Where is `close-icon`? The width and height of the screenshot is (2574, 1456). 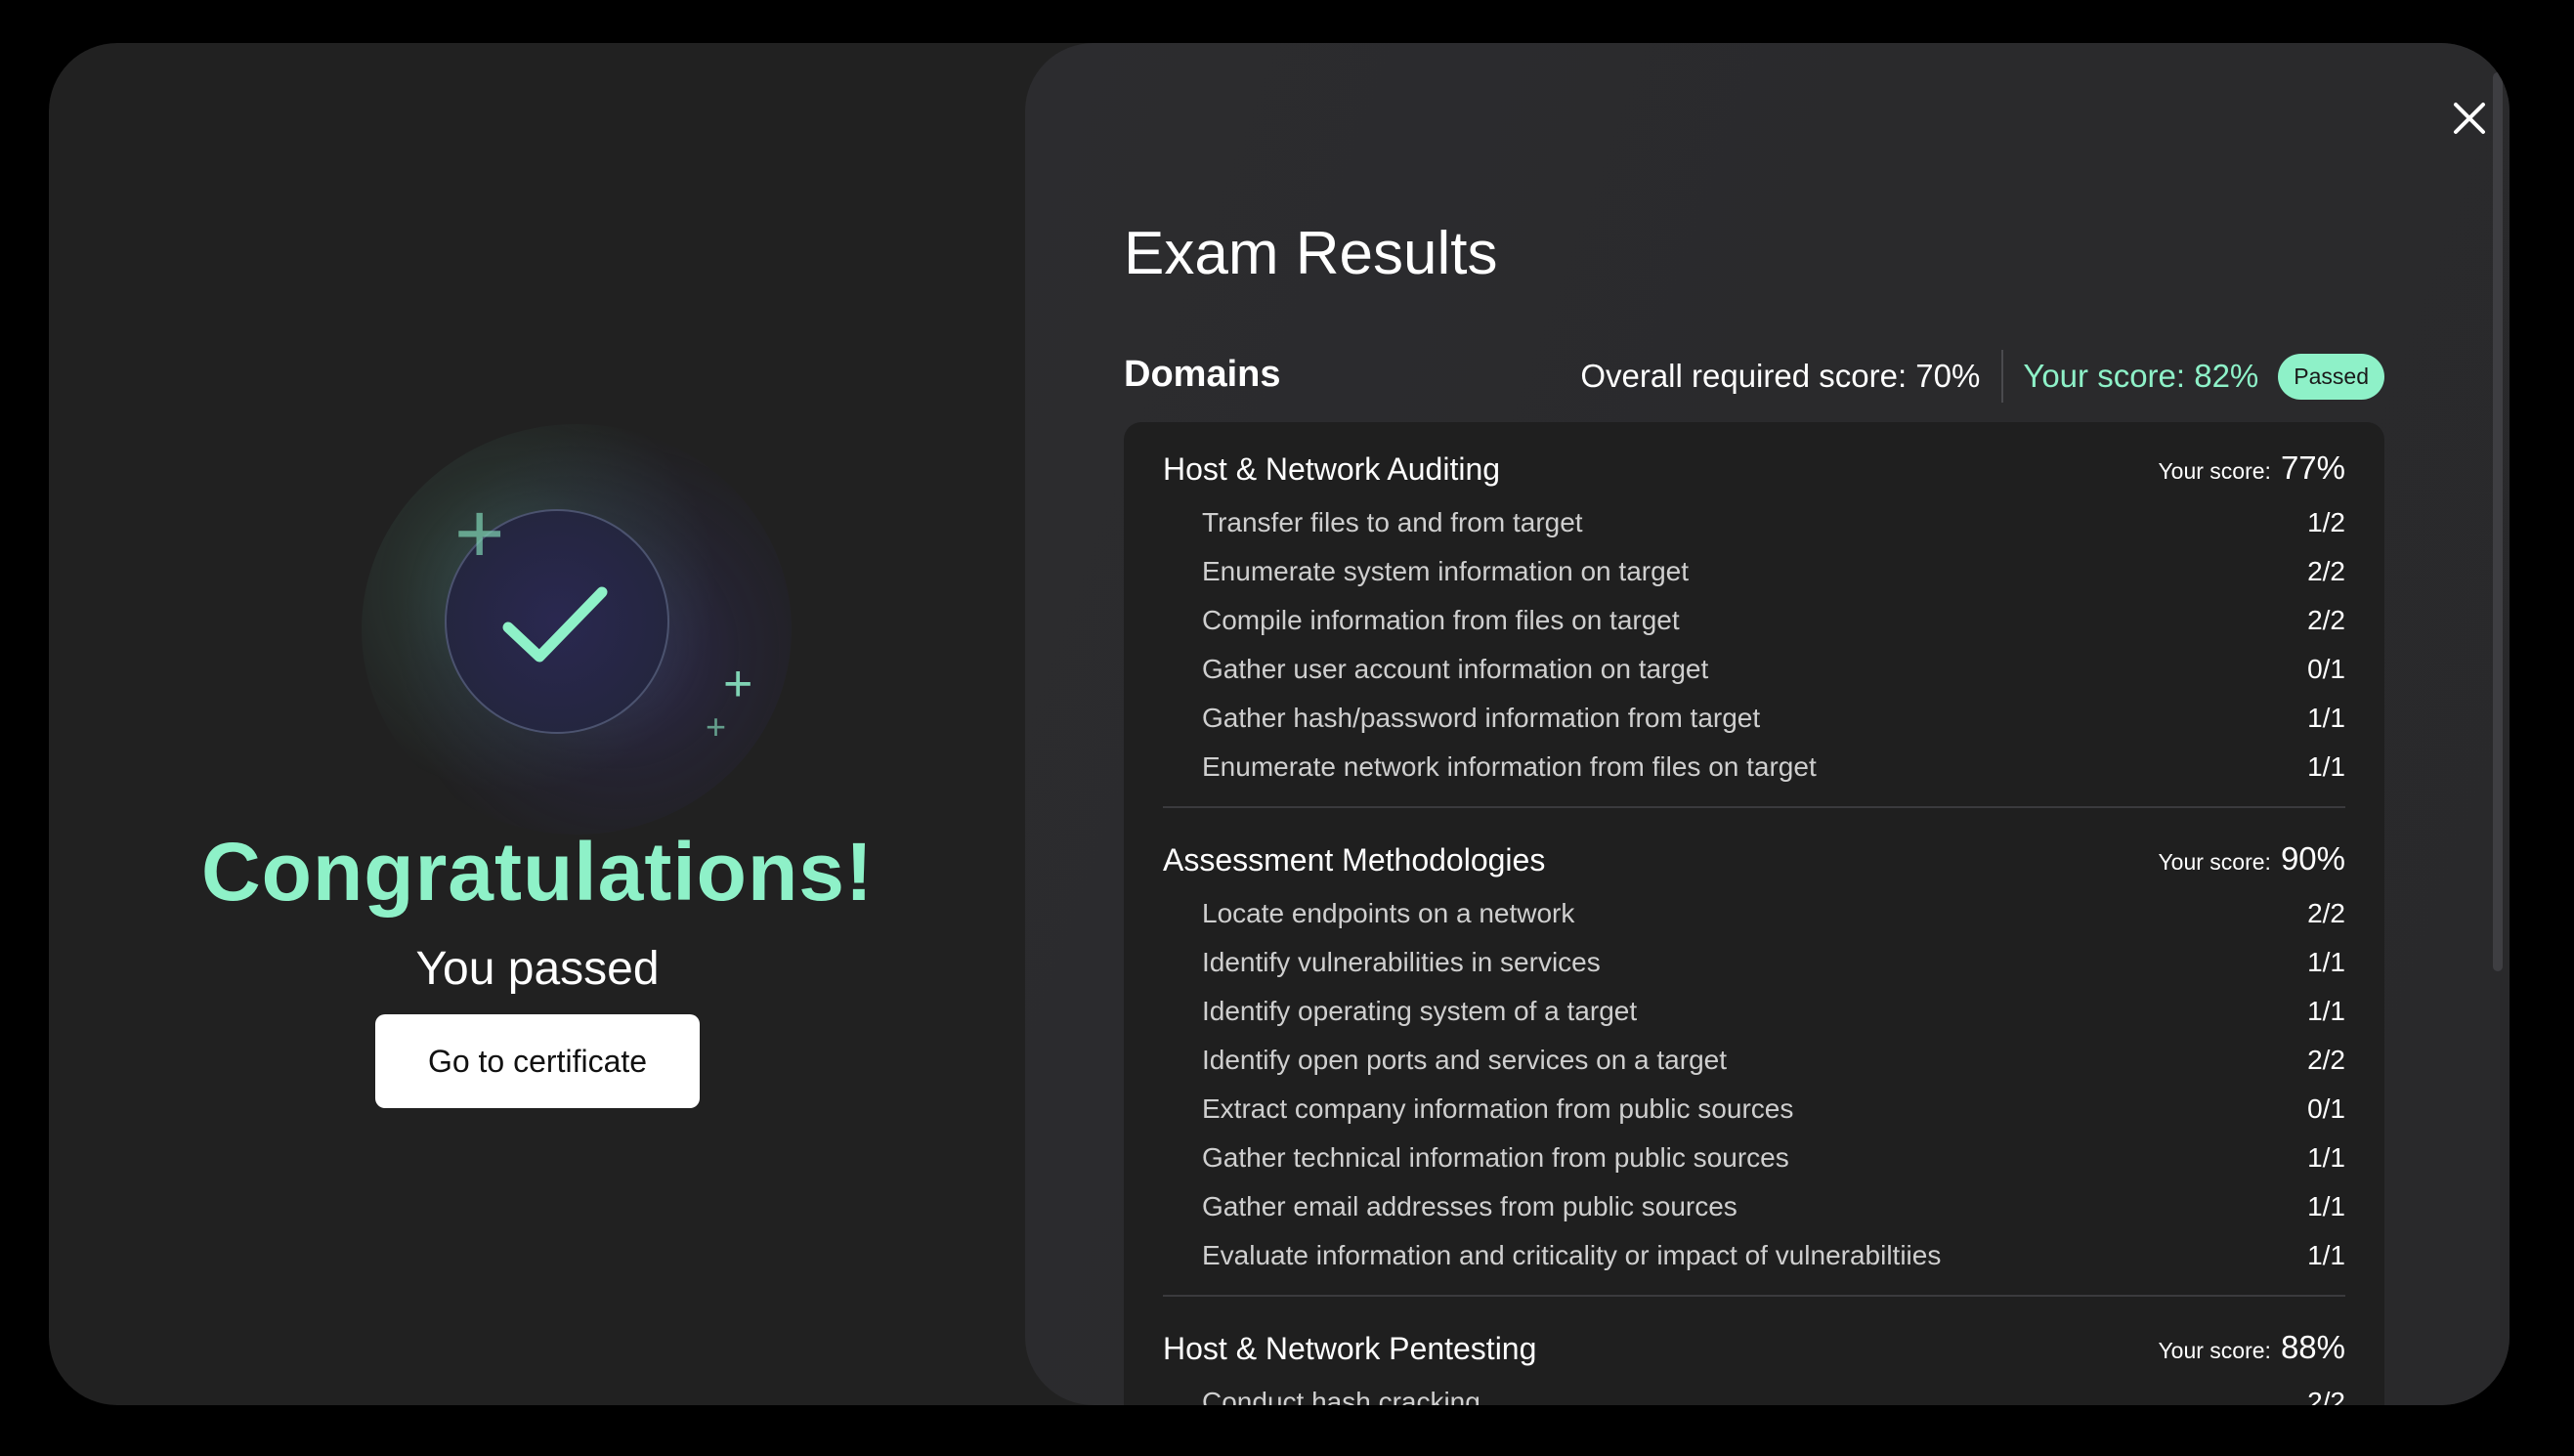 close-icon is located at coordinates (2470, 118).